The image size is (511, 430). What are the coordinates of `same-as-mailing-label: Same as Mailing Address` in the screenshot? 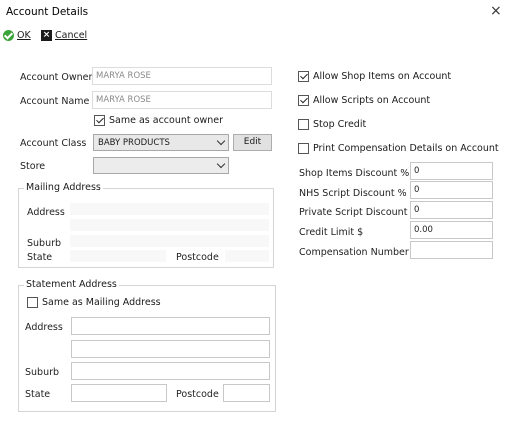 It's located at (101, 302).